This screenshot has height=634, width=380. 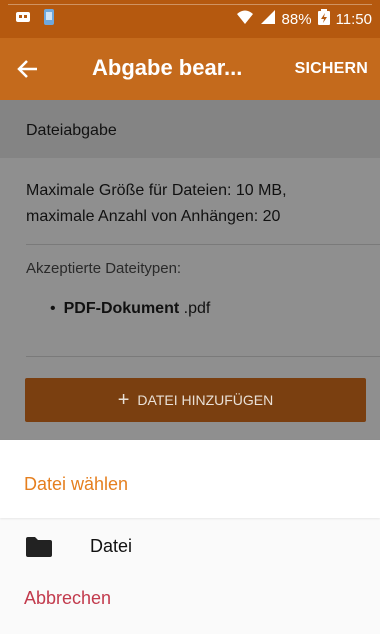 What do you see at coordinates (49, 17) in the screenshot?
I see `phone-icon` at bounding box center [49, 17].